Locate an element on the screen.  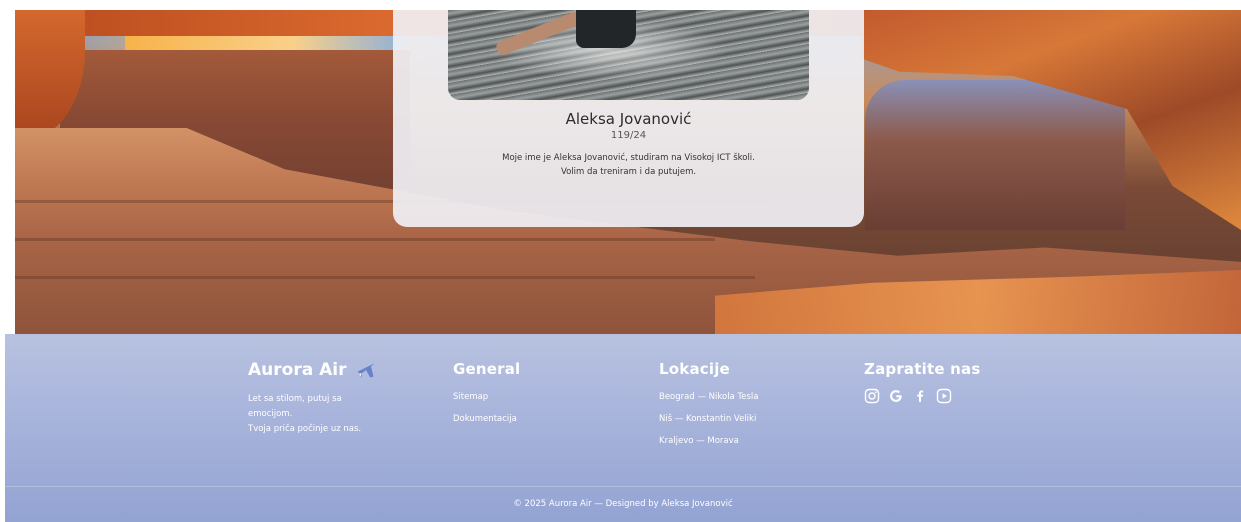
footer-general: General Sitemap Dokumentacija is located at coordinates (486, 398).